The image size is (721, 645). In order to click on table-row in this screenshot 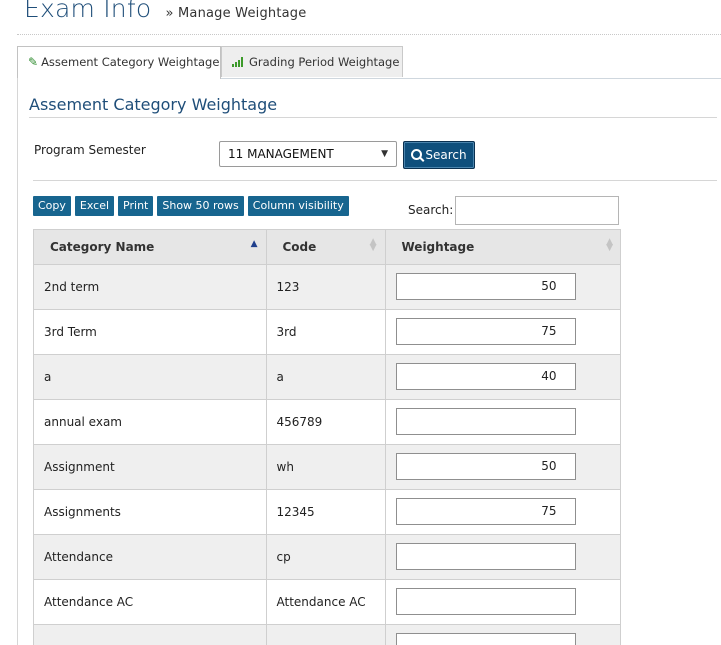, I will do `click(327, 634)`.